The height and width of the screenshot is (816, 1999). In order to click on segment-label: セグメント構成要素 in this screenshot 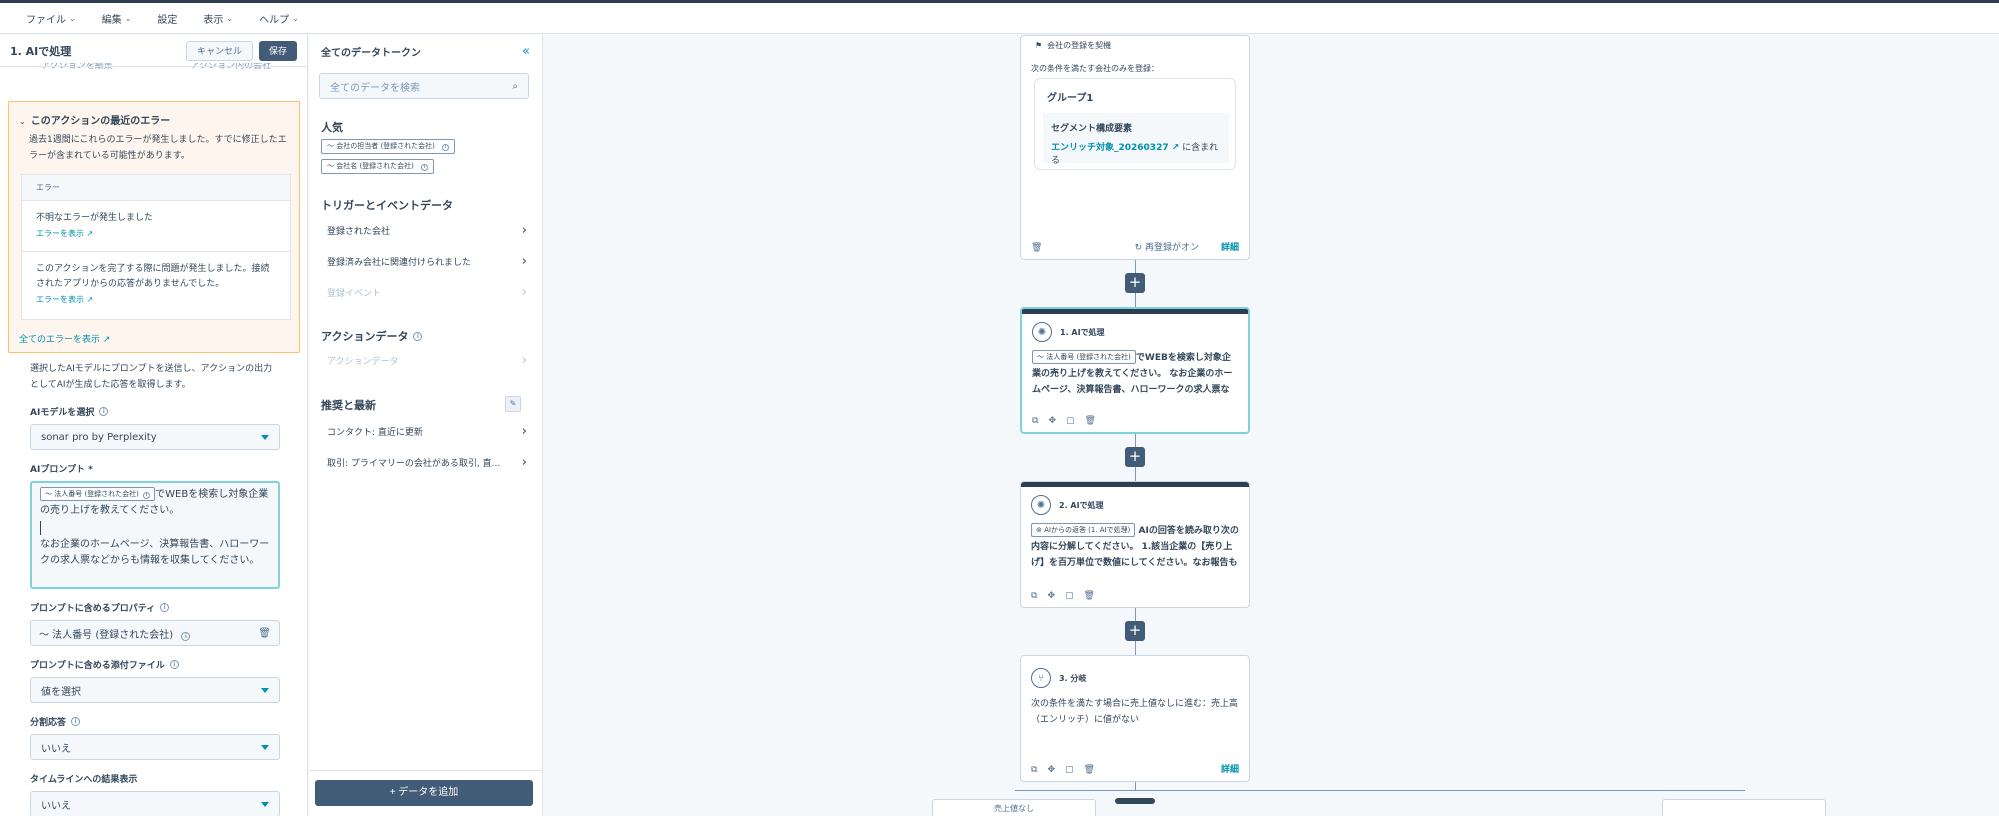, I will do `click(1092, 129)`.